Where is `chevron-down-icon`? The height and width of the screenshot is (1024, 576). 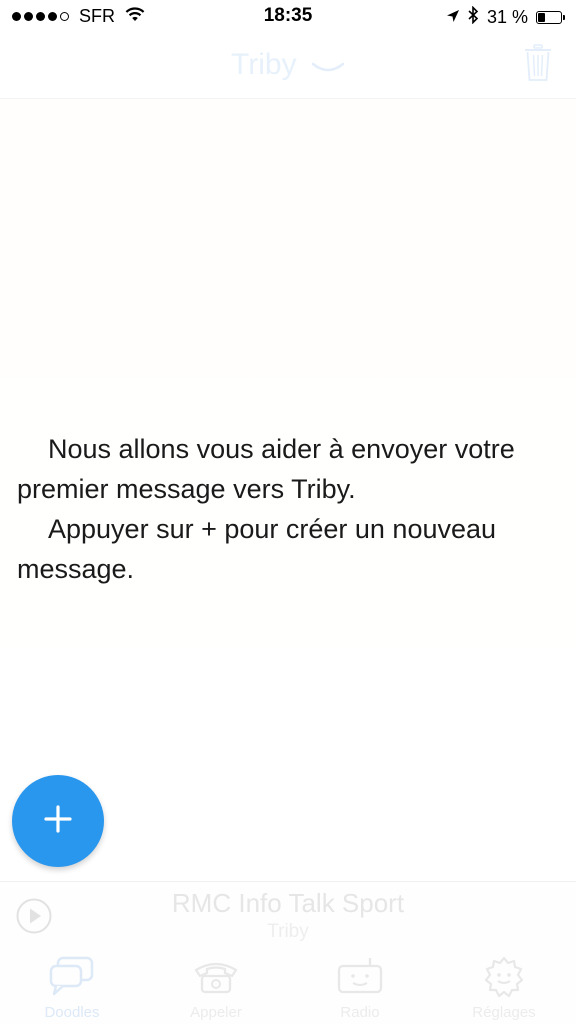 chevron-down-icon is located at coordinates (328, 66).